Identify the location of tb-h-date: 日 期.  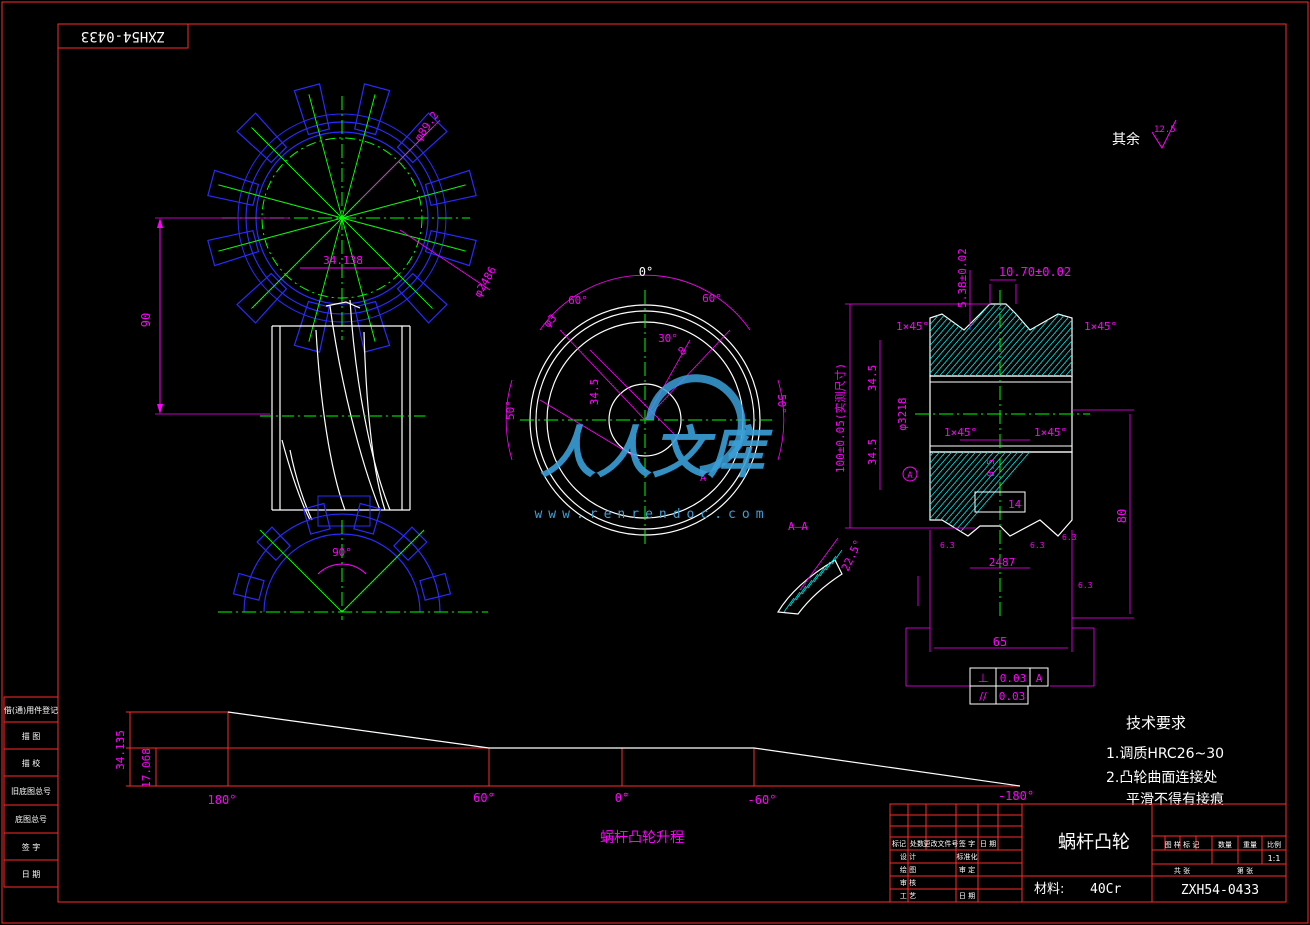
(988, 844).